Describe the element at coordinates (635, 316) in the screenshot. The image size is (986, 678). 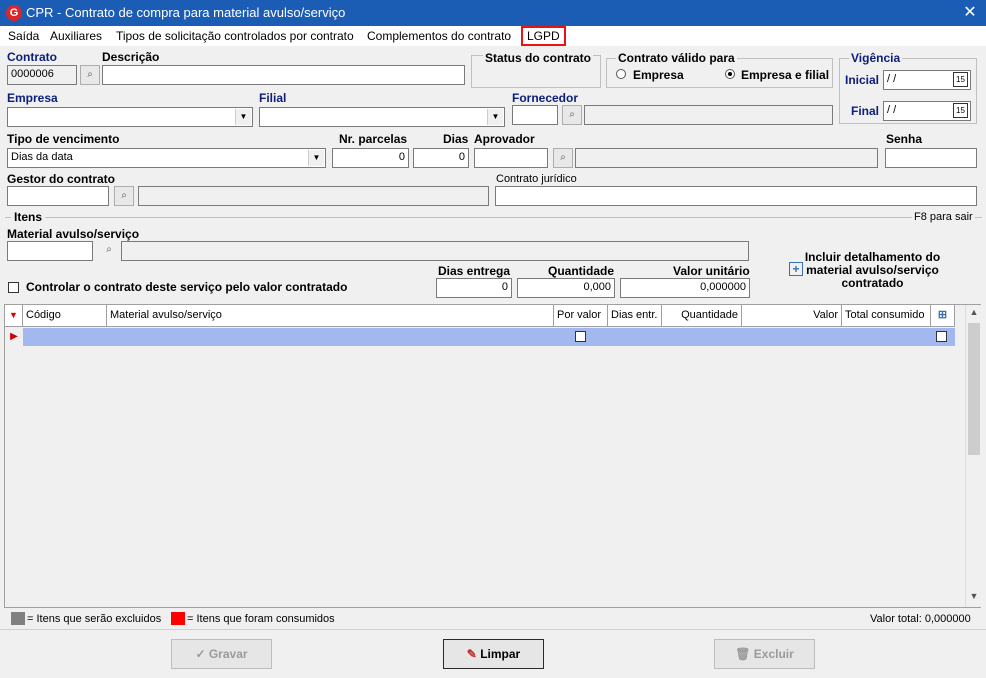
I see `col-dias-entr: Dias entr.` at that location.